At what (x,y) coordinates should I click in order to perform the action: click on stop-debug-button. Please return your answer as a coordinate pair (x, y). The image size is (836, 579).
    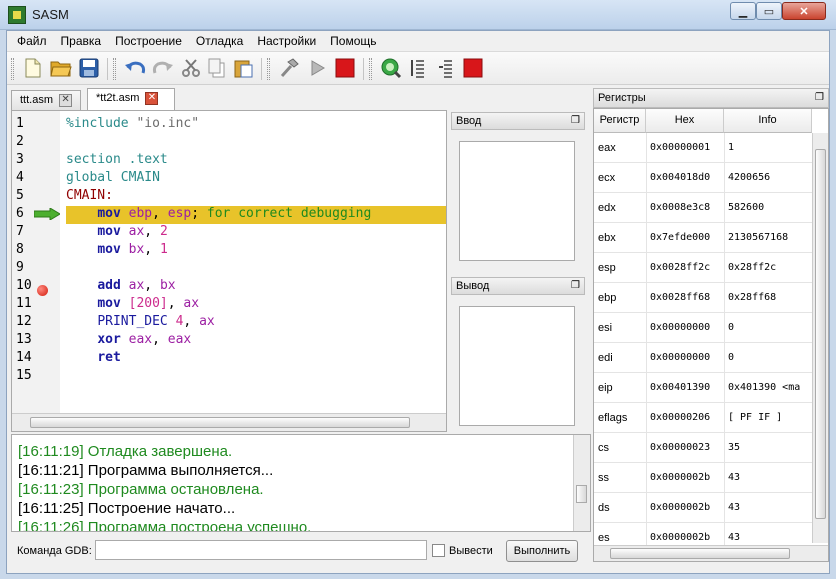
    Looking at the image, I should click on (473, 68).